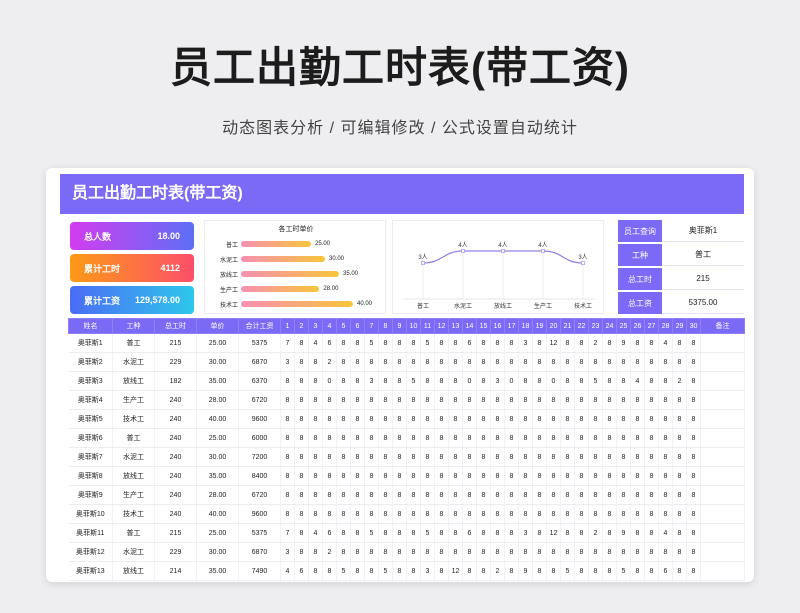 The width and height of the screenshot is (800, 613). What do you see at coordinates (329, 362) in the screenshot?
I see `table-cell: 2` at bounding box center [329, 362].